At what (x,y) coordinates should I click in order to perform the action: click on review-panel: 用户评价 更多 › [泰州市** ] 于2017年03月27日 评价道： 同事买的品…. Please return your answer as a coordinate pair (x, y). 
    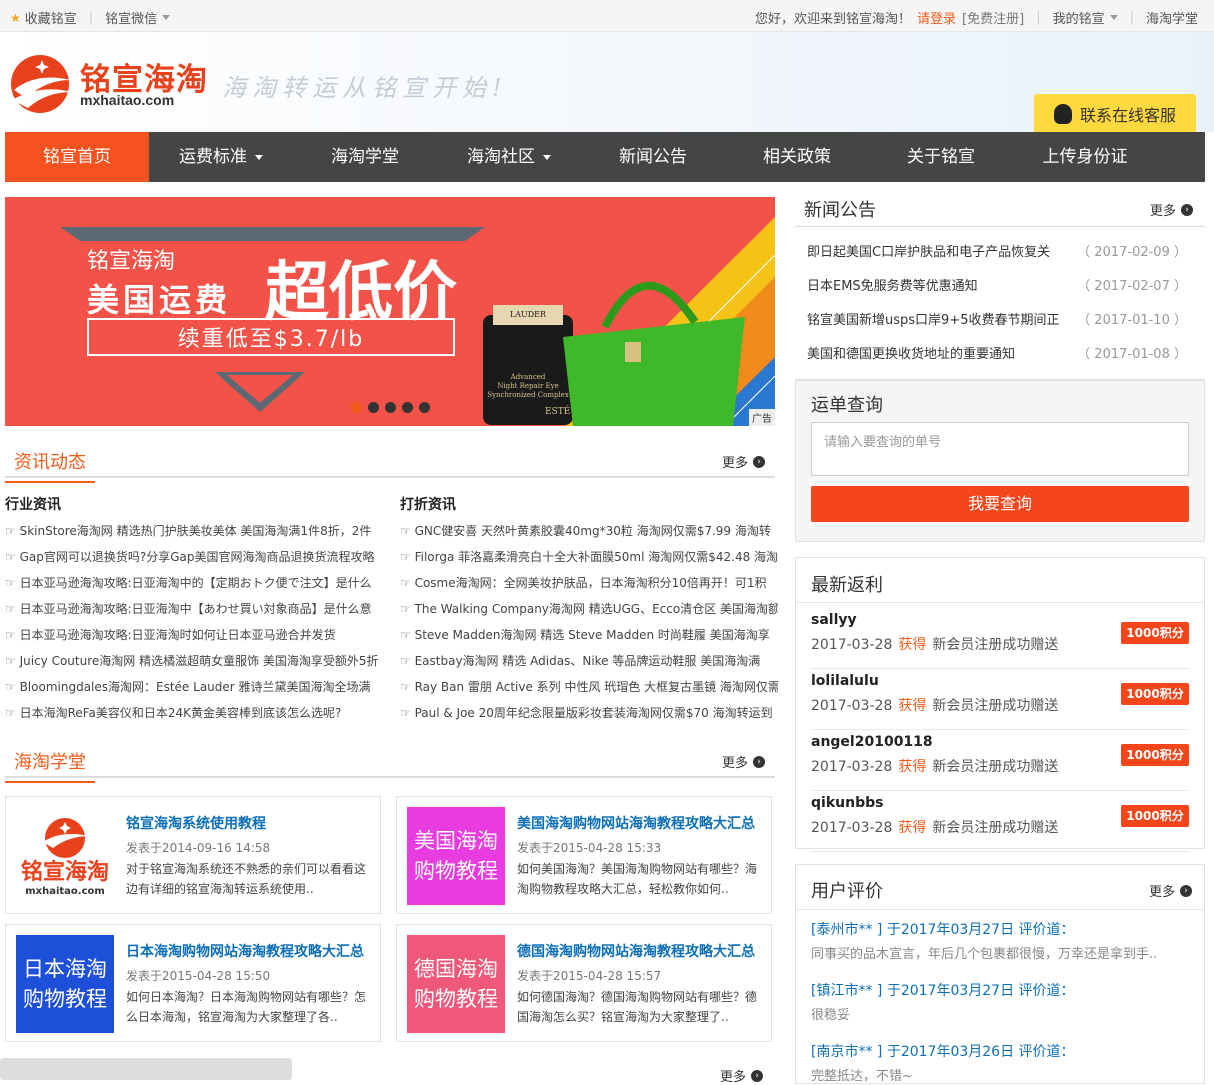
    Looking at the image, I should click on (1000, 974).